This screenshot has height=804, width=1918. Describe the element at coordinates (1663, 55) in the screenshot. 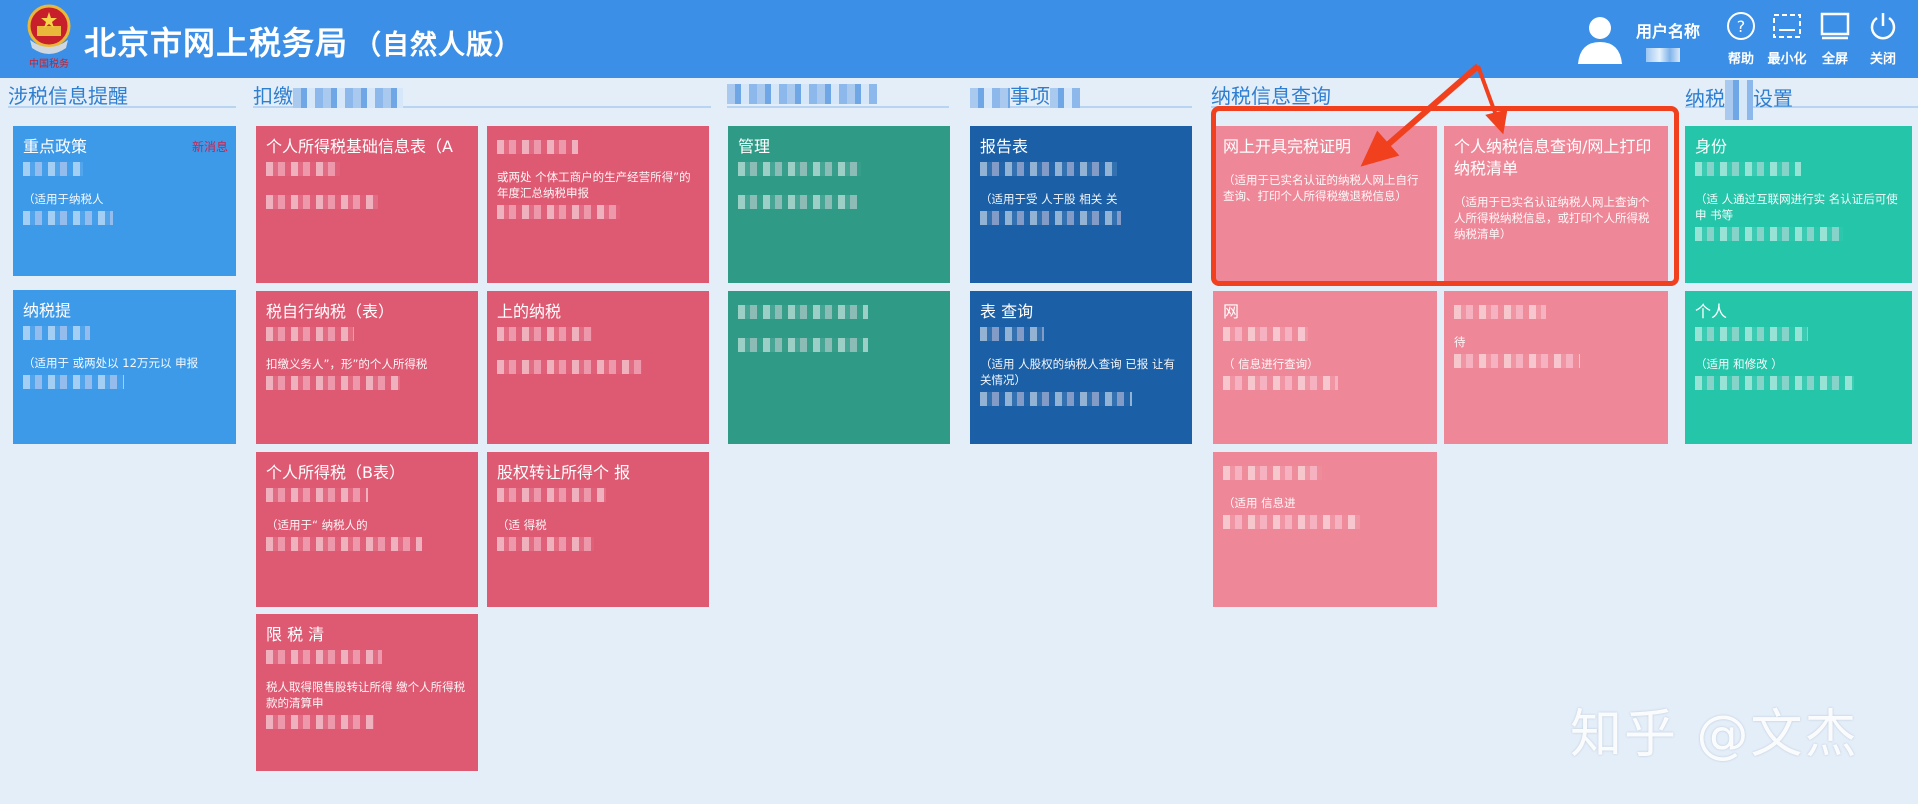

I see `user-id-redacted` at that location.